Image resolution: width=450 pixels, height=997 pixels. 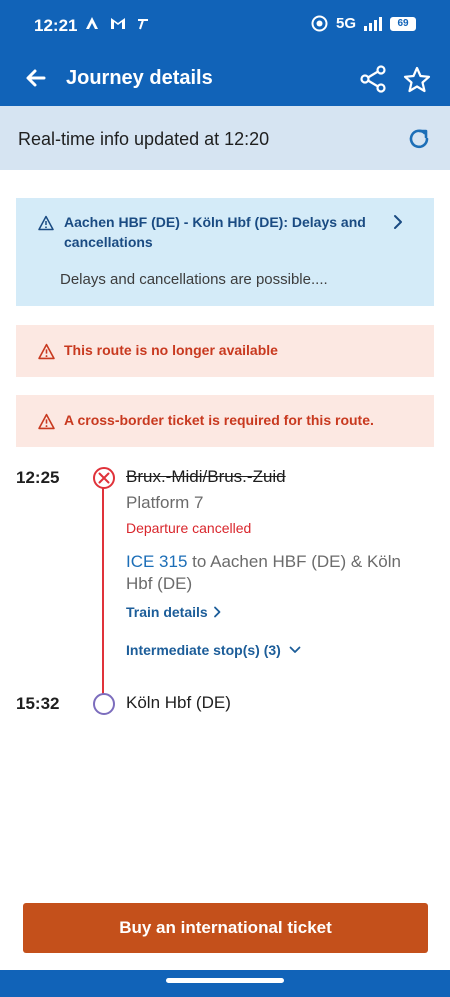 I want to click on chevron-down-icon, so click(x=295, y=649).